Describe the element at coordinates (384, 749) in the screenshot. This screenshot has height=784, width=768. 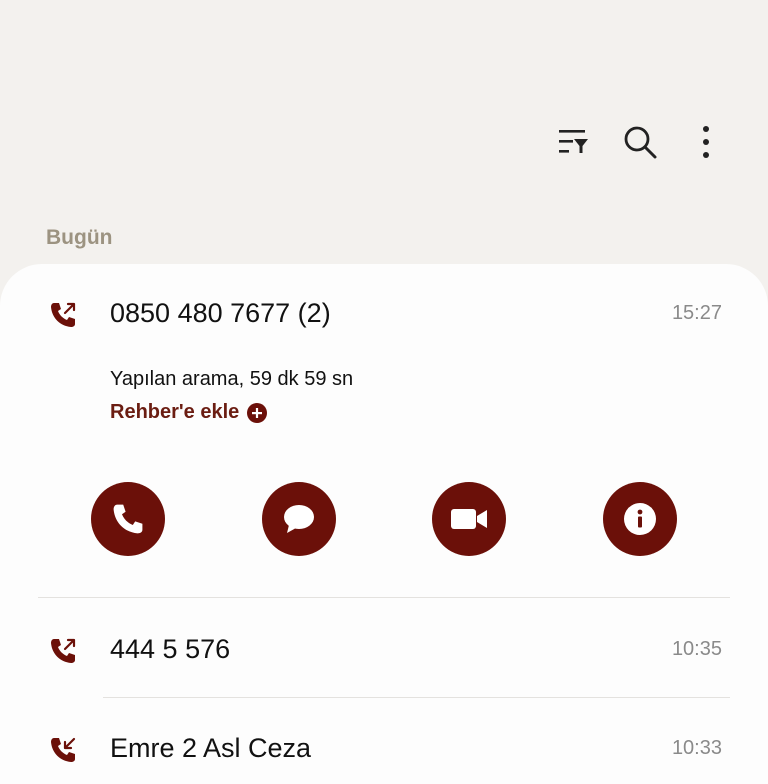
I see `call-log-item: Emre 2 Asl Ceza 10:33` at that location.